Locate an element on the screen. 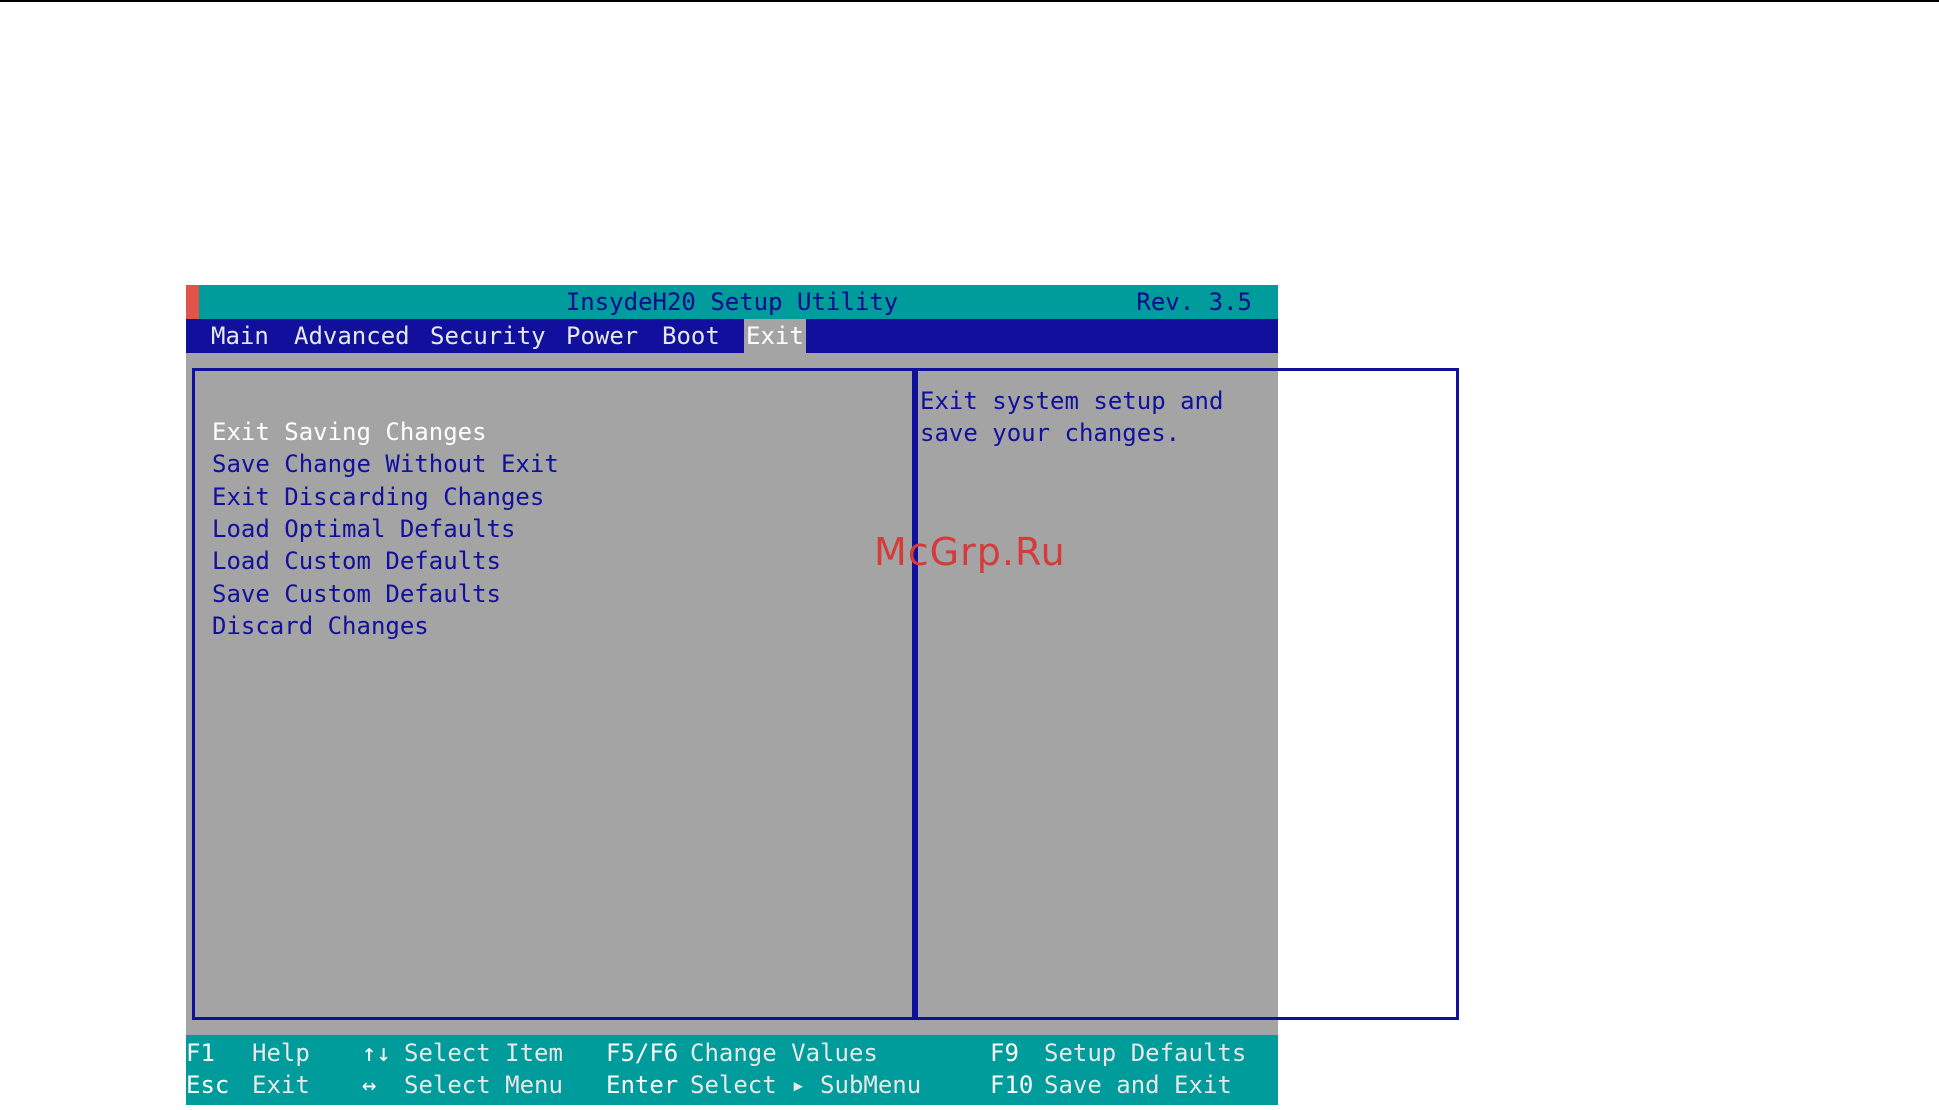  page-top-rule is located at coordinates (969, 1).